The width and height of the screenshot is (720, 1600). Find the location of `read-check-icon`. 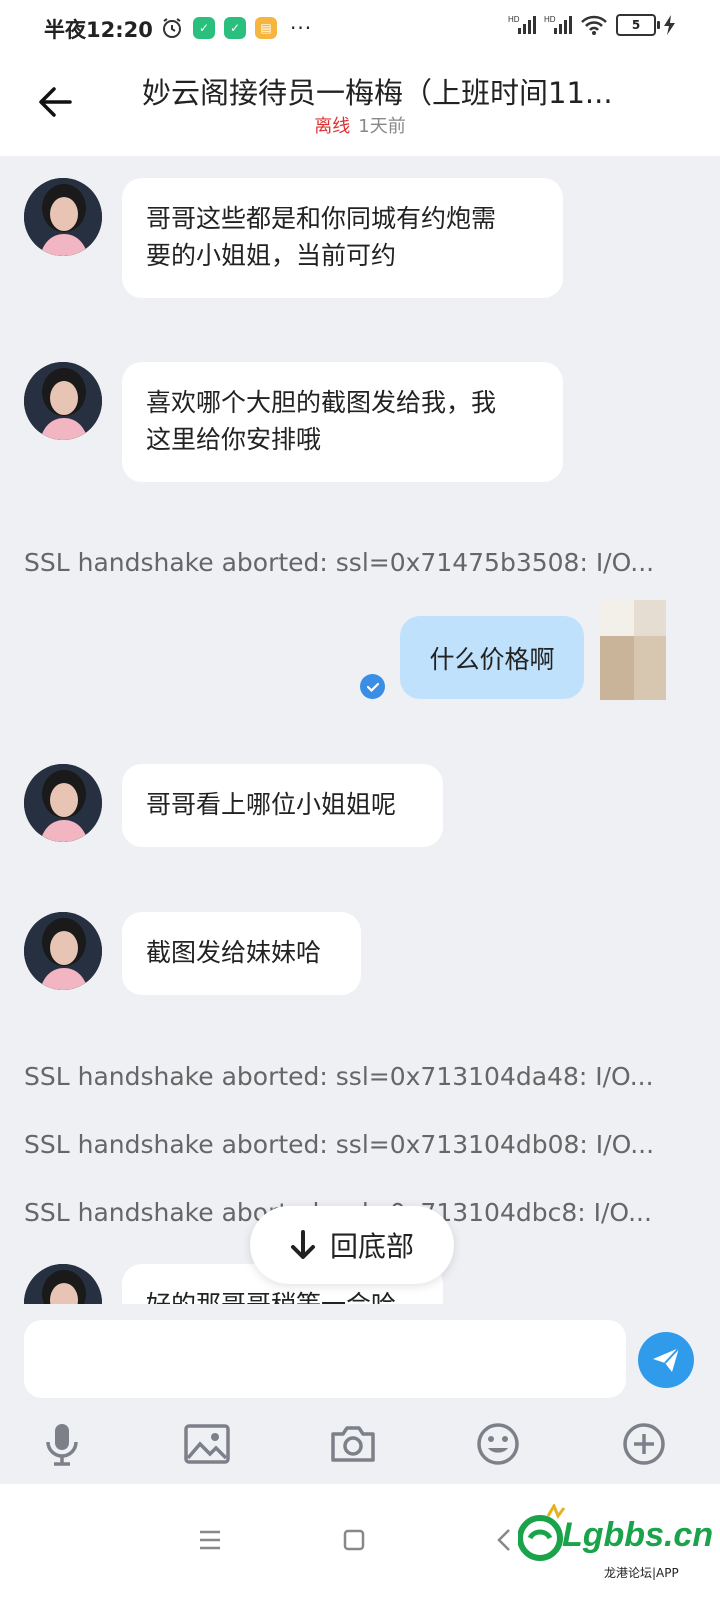

read-check-icon is located at coordinates (372, 686).